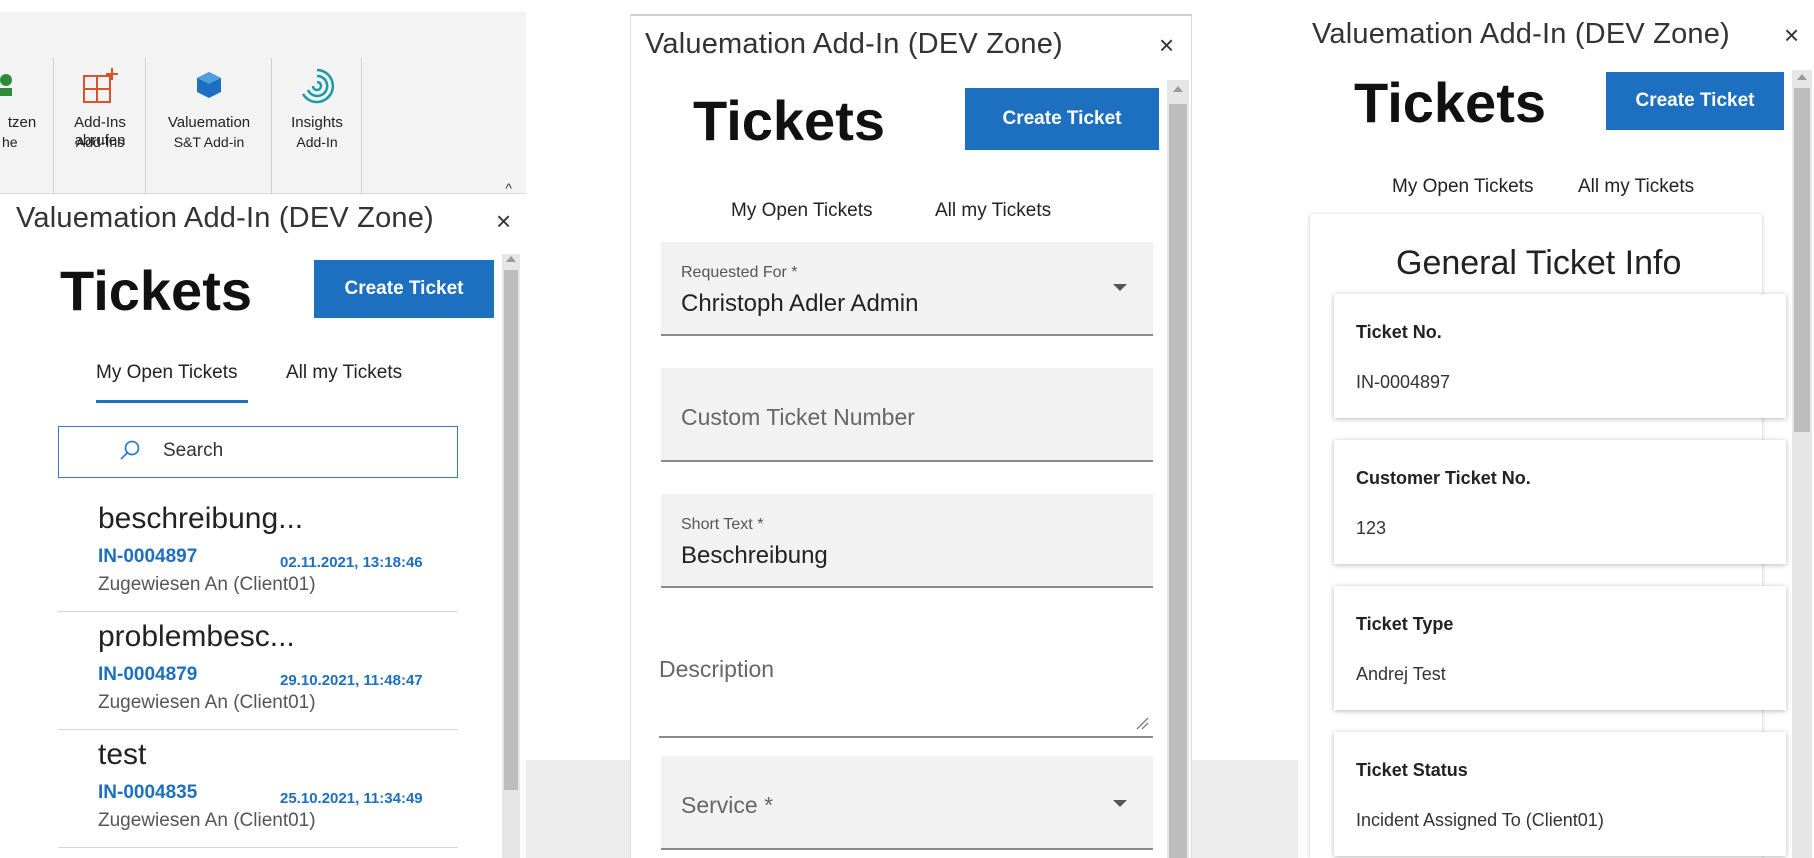 The width and height of the screenshot is (1814, 858). I want to click on ticket-id: IN-0004835, so click(148, 792).